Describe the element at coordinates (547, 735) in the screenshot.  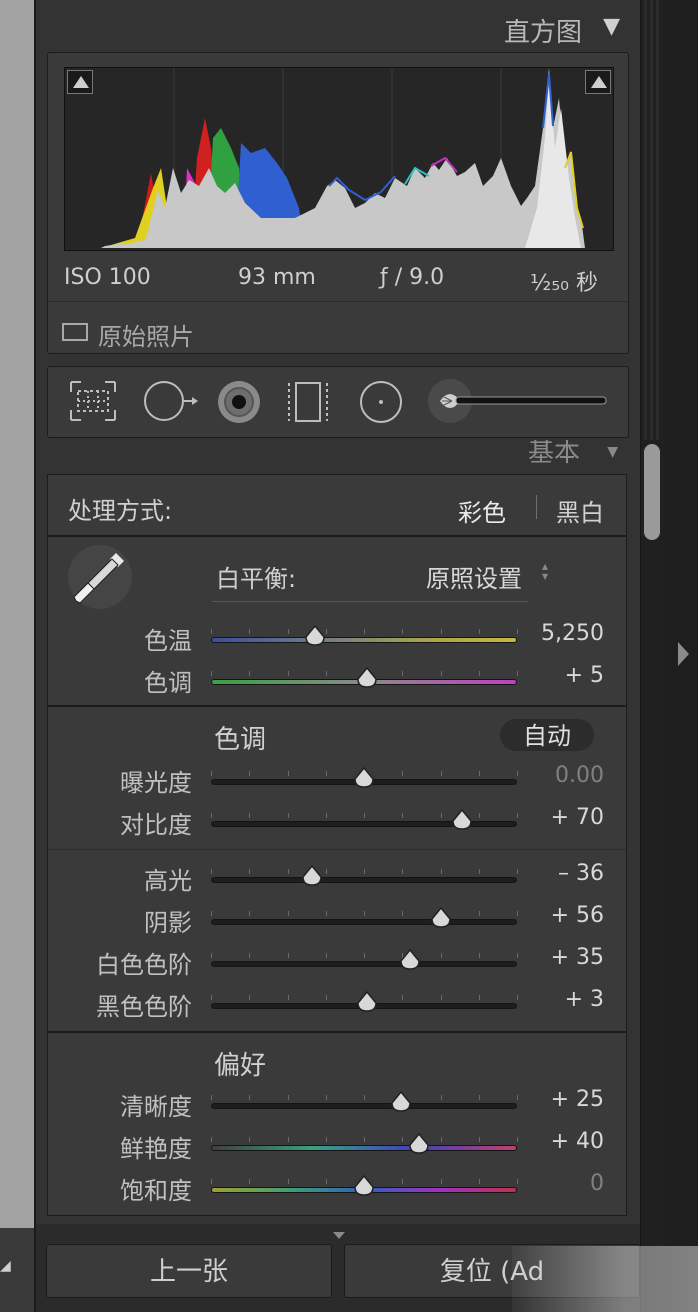
I see `auto-tone-button: 自动` at that location.